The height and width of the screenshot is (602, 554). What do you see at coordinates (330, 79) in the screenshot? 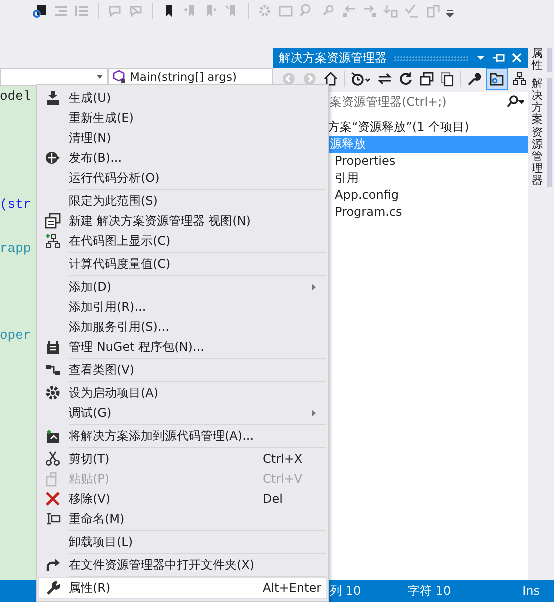
I see `home-icon` at bounding box center [330, 79].